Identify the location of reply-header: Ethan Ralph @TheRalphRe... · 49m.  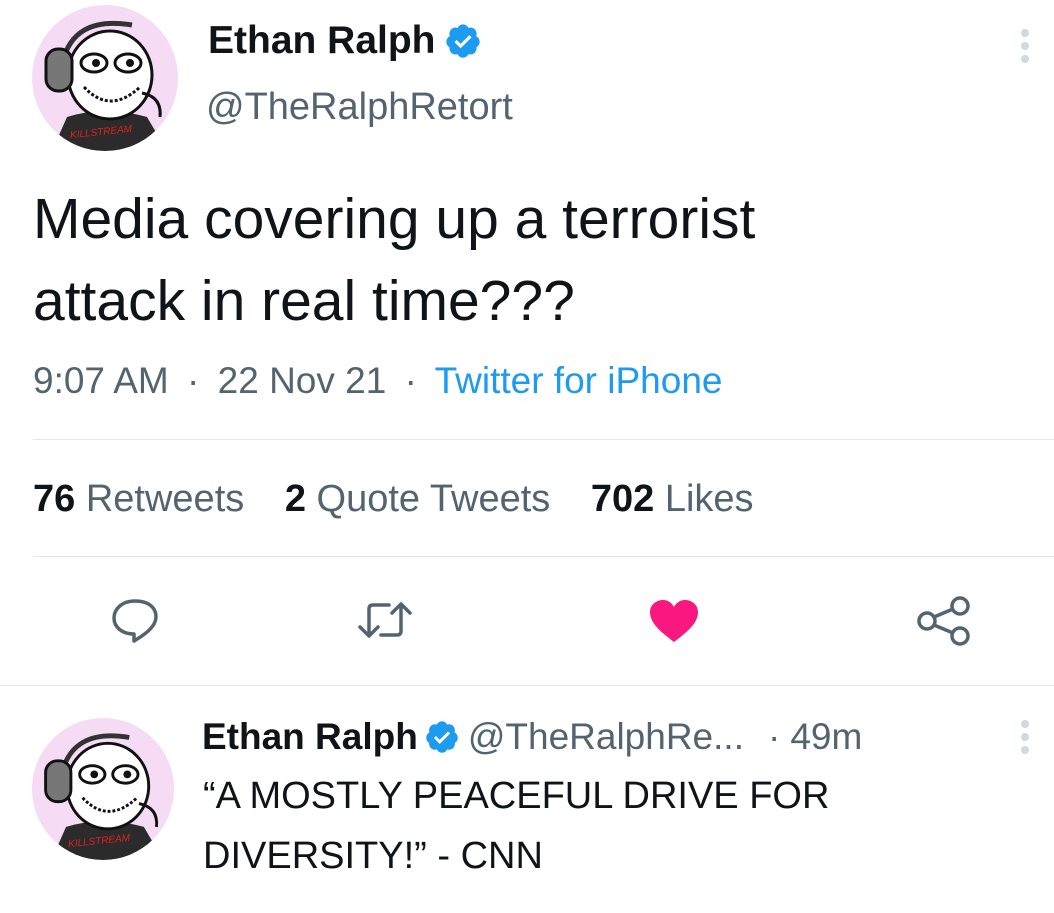
(532, 737).